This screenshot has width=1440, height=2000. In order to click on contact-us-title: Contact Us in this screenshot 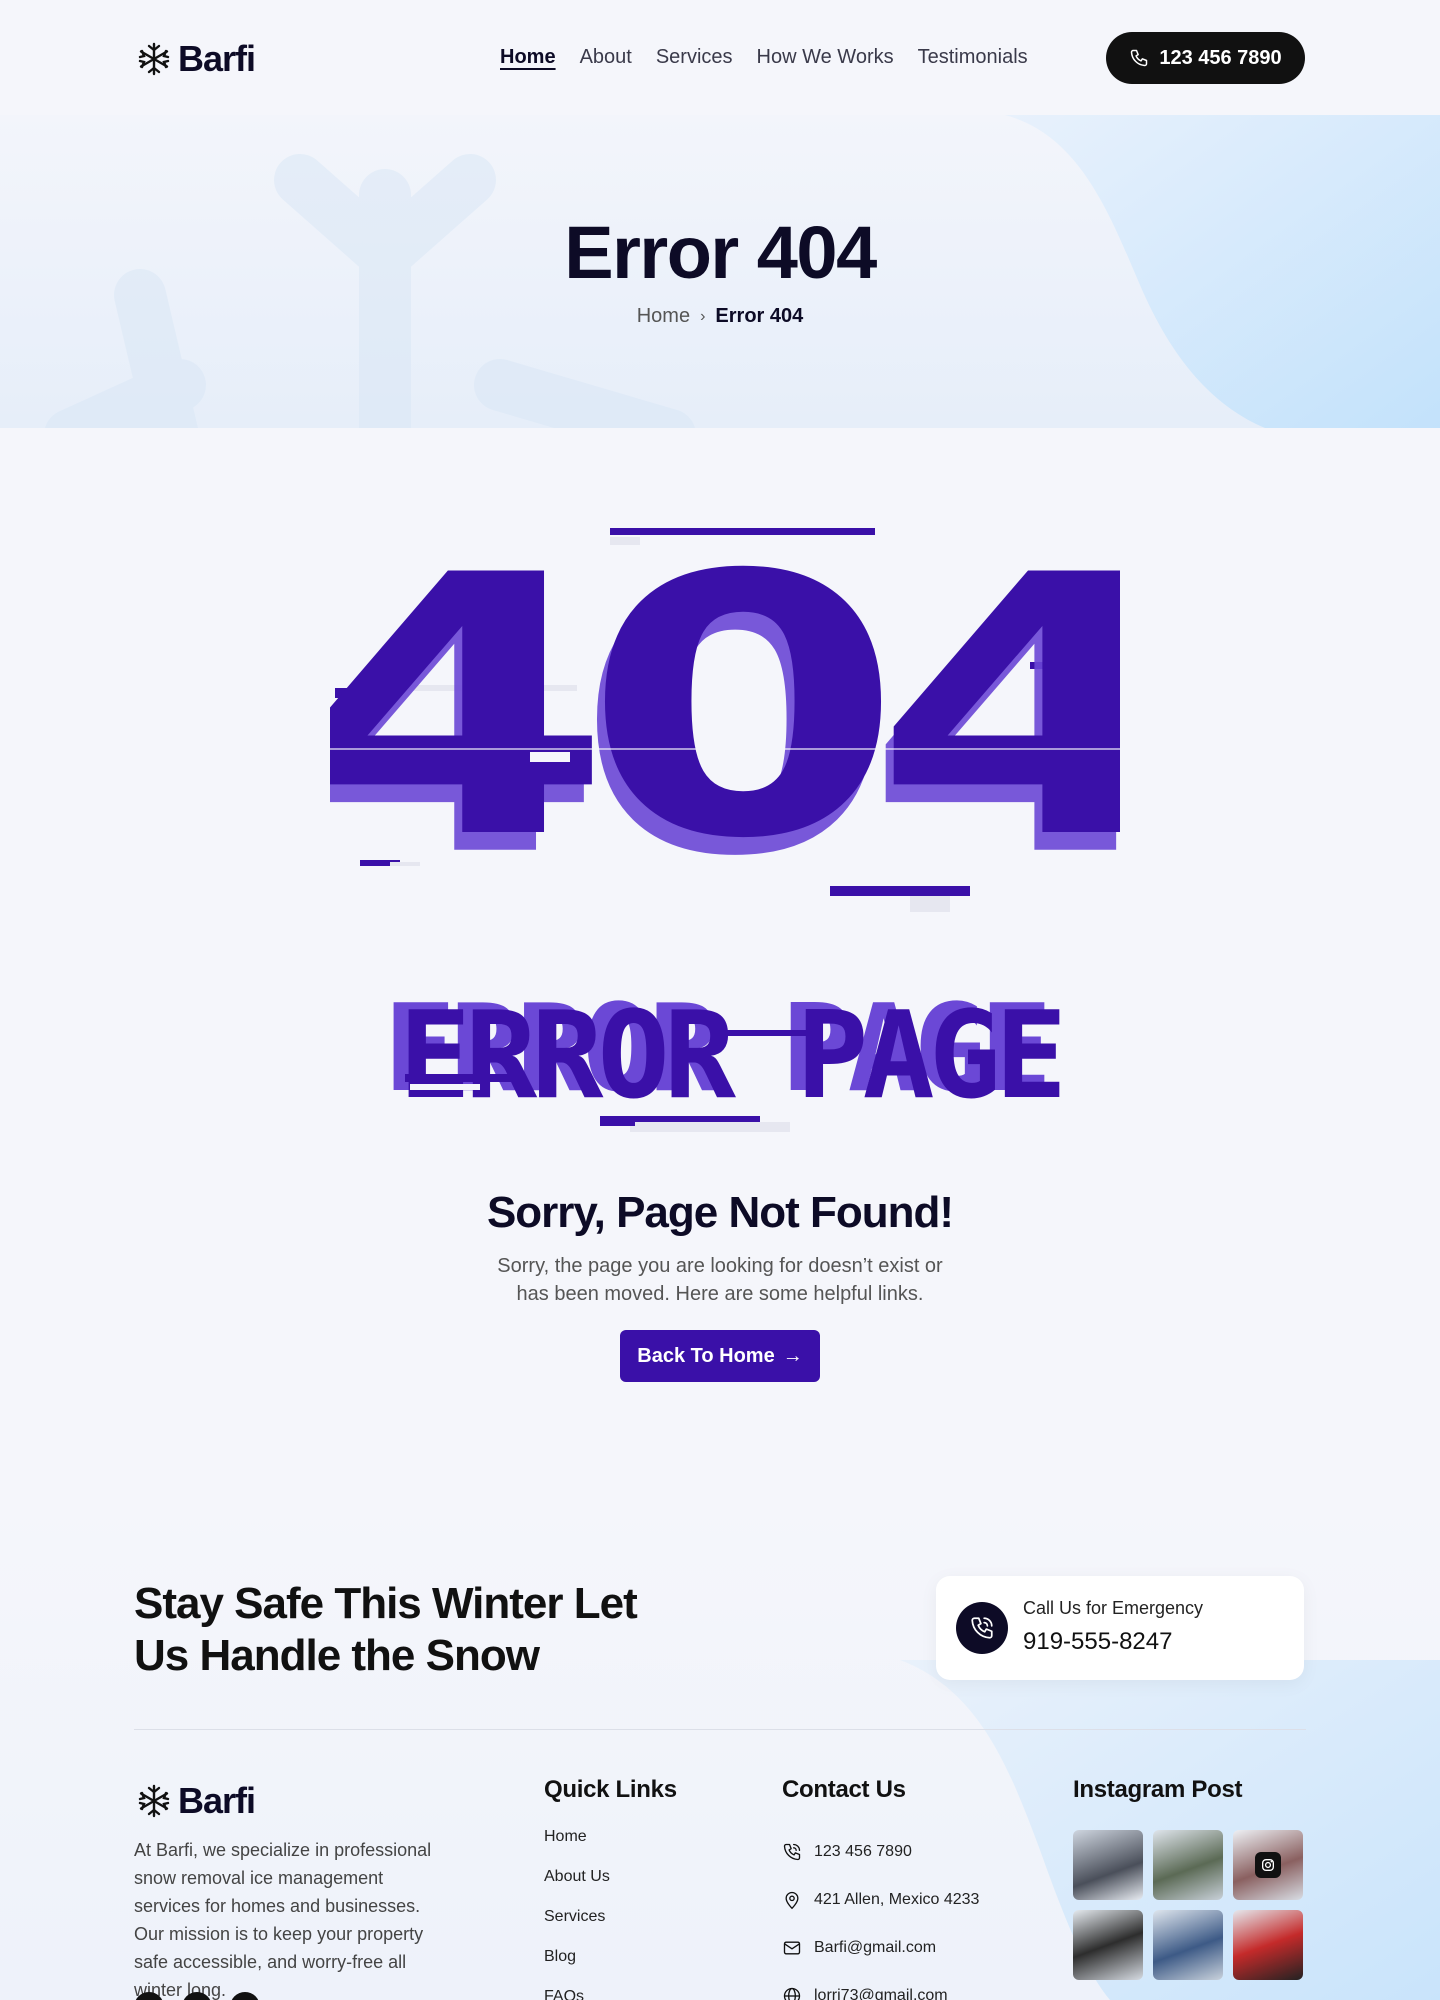, I will do `click(844, 1789)`.